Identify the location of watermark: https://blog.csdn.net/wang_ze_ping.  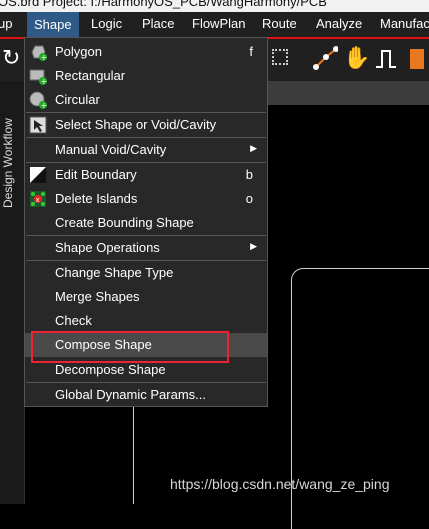
(280, 484).